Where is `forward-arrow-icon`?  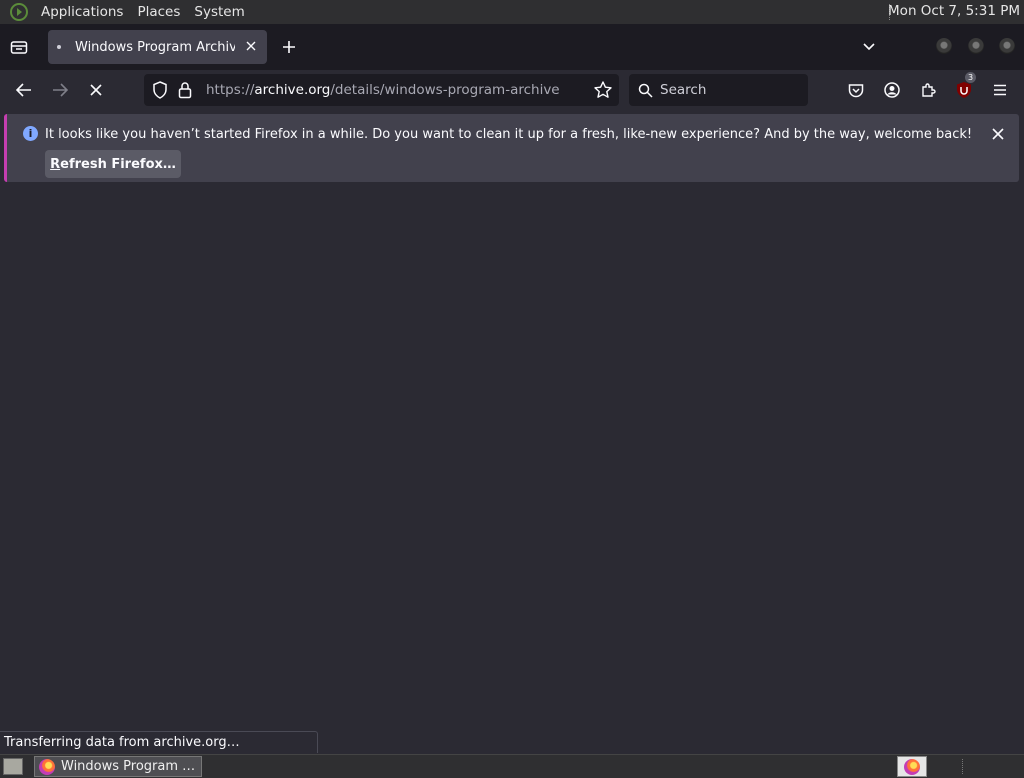 forward-arrow-icon is located at coordinates (60, 90).